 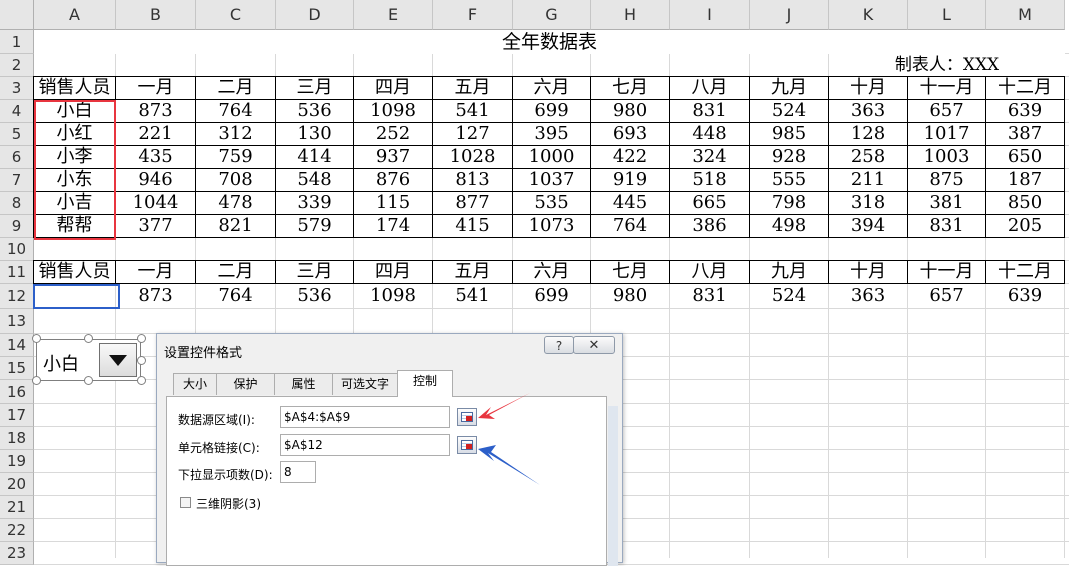 What do you see at coordinates (868, 88) in the screenshot?
I see `header-cell-K: 十月` at bounding box center [868, 88].